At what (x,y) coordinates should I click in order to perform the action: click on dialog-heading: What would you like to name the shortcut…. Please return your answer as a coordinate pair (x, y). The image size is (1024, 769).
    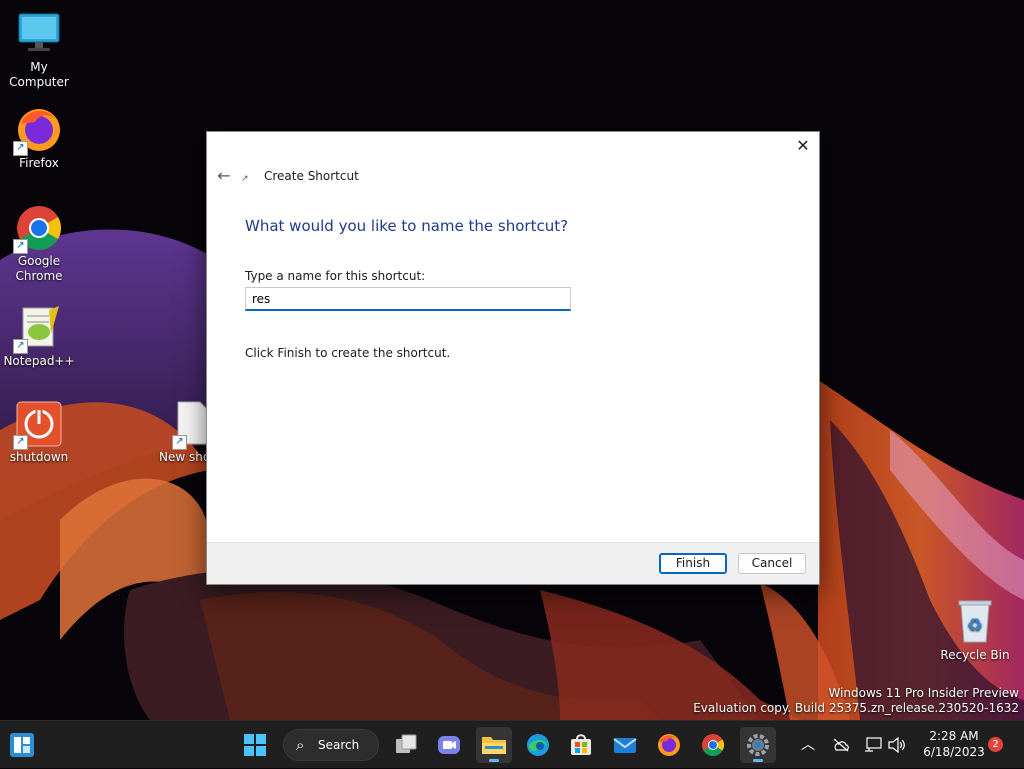
    Looking at the image, I should click on (407, 226).